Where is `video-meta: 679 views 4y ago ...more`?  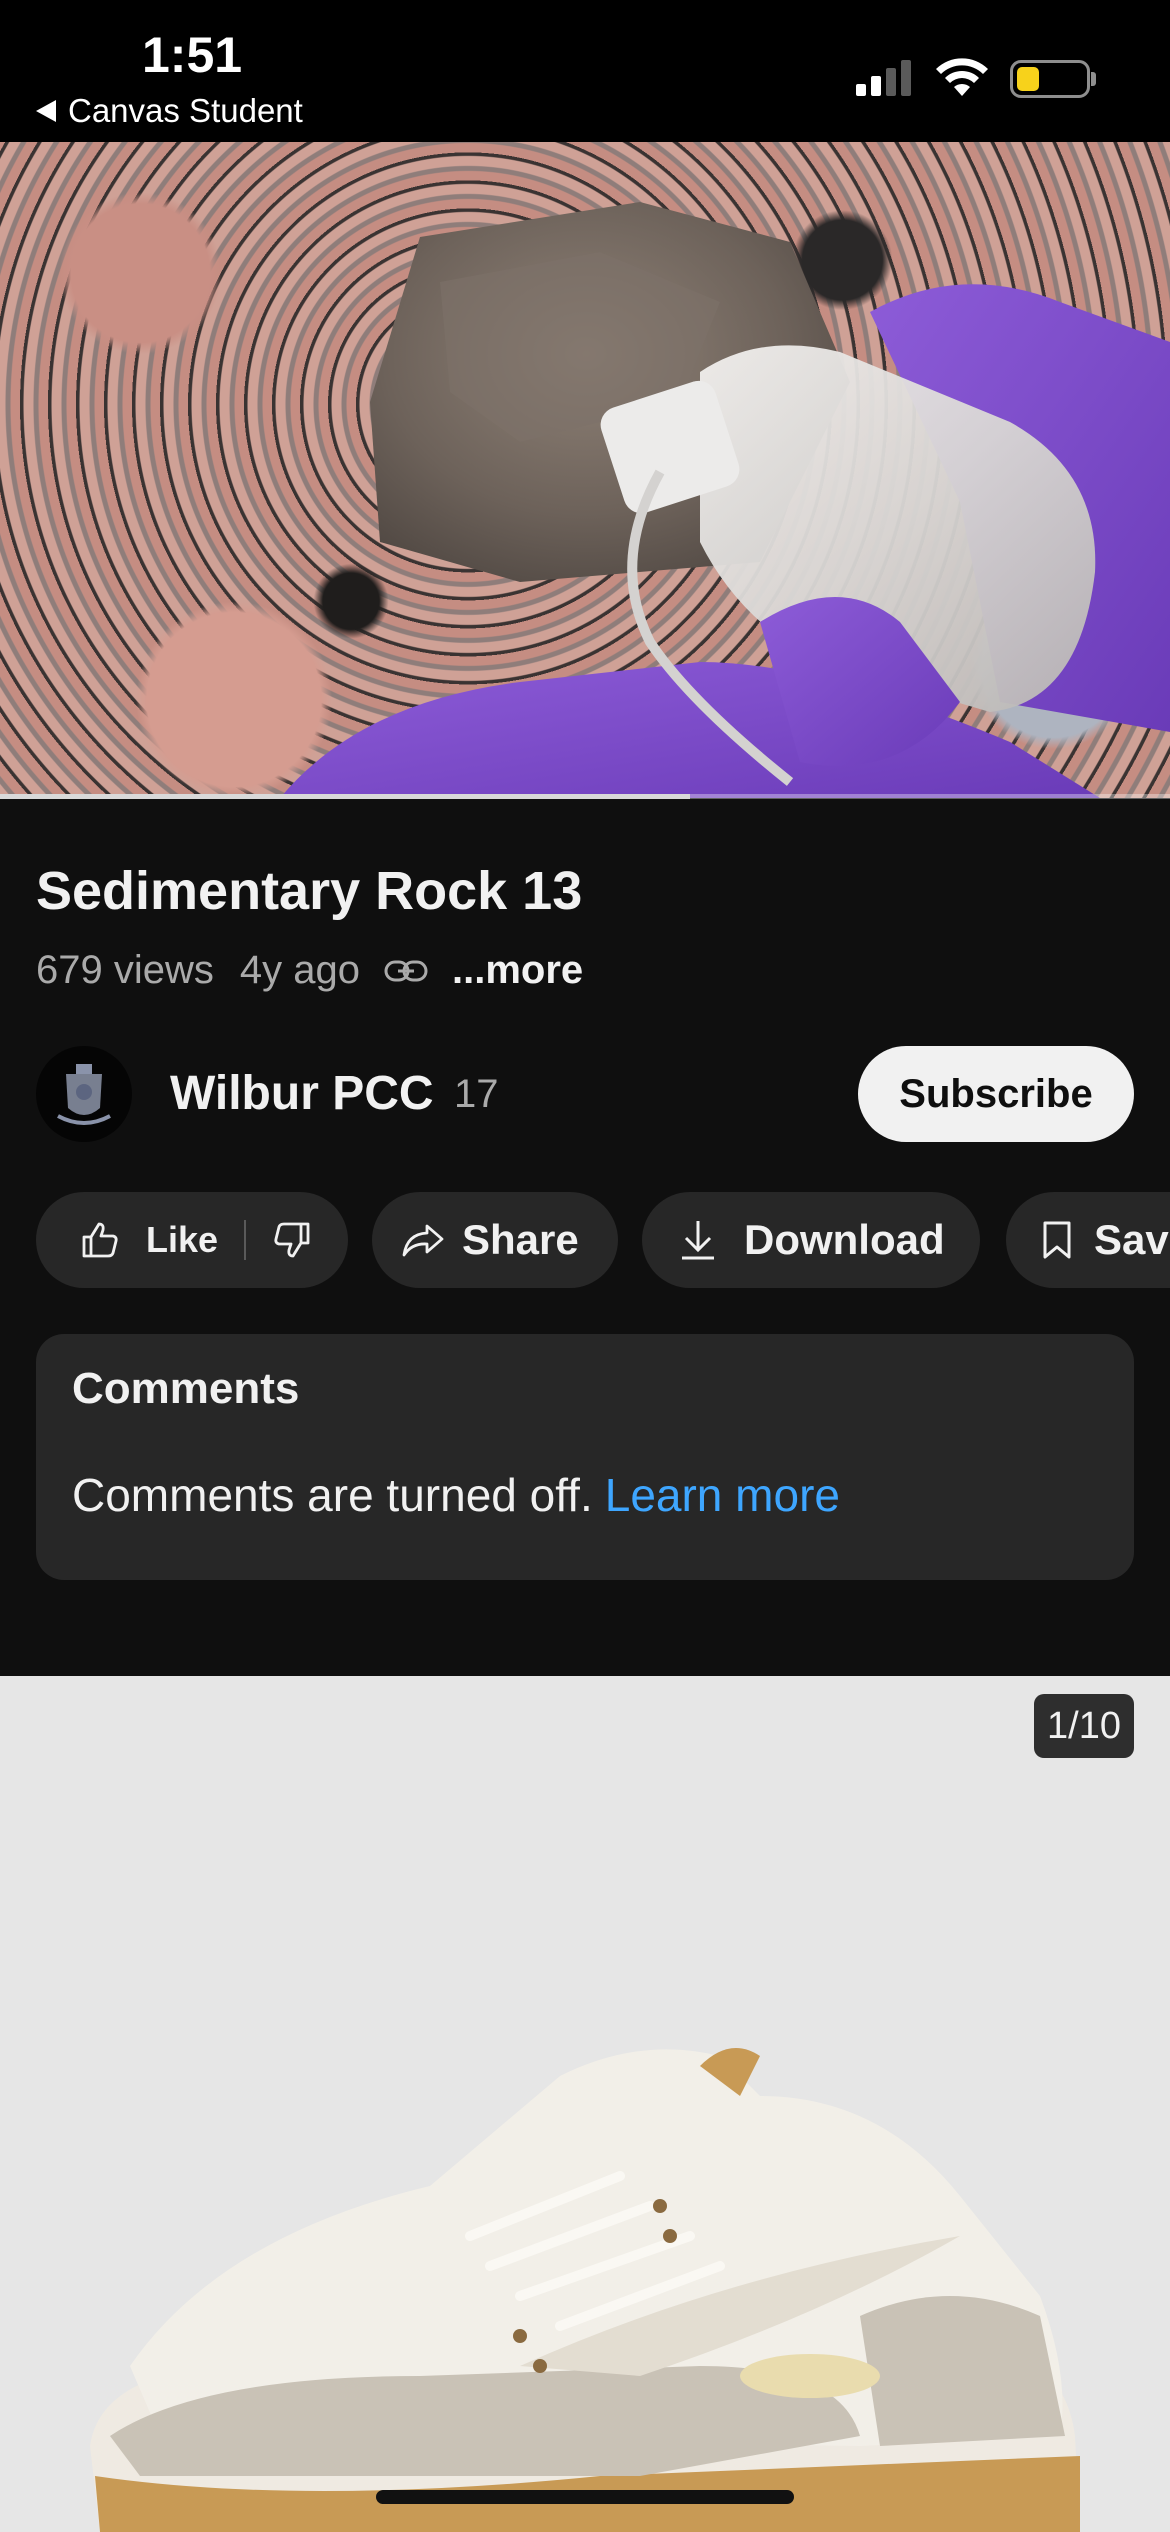
video-meta: 679 views 4y ago ...more is located at coordinates (309, 970).